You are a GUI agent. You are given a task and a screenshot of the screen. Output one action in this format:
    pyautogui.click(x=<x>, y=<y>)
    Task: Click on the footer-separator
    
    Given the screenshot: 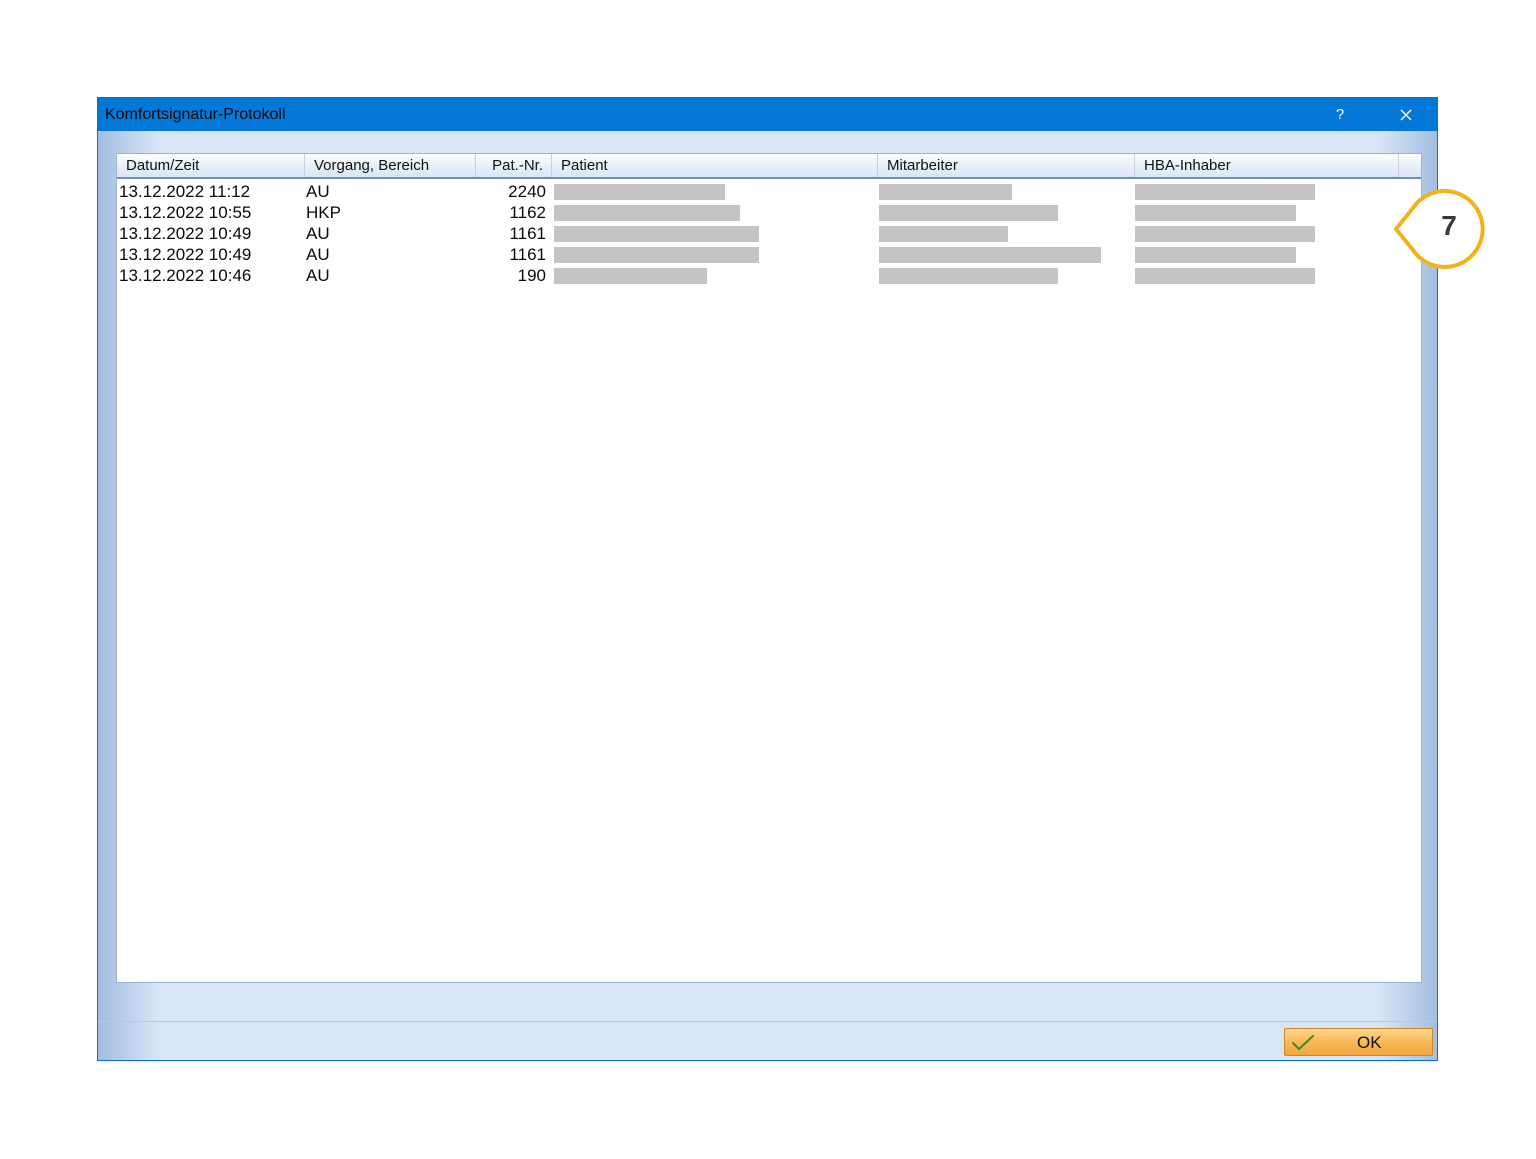 What is the action you would take?
    pyautogui.click(x=767, y=1021)
    